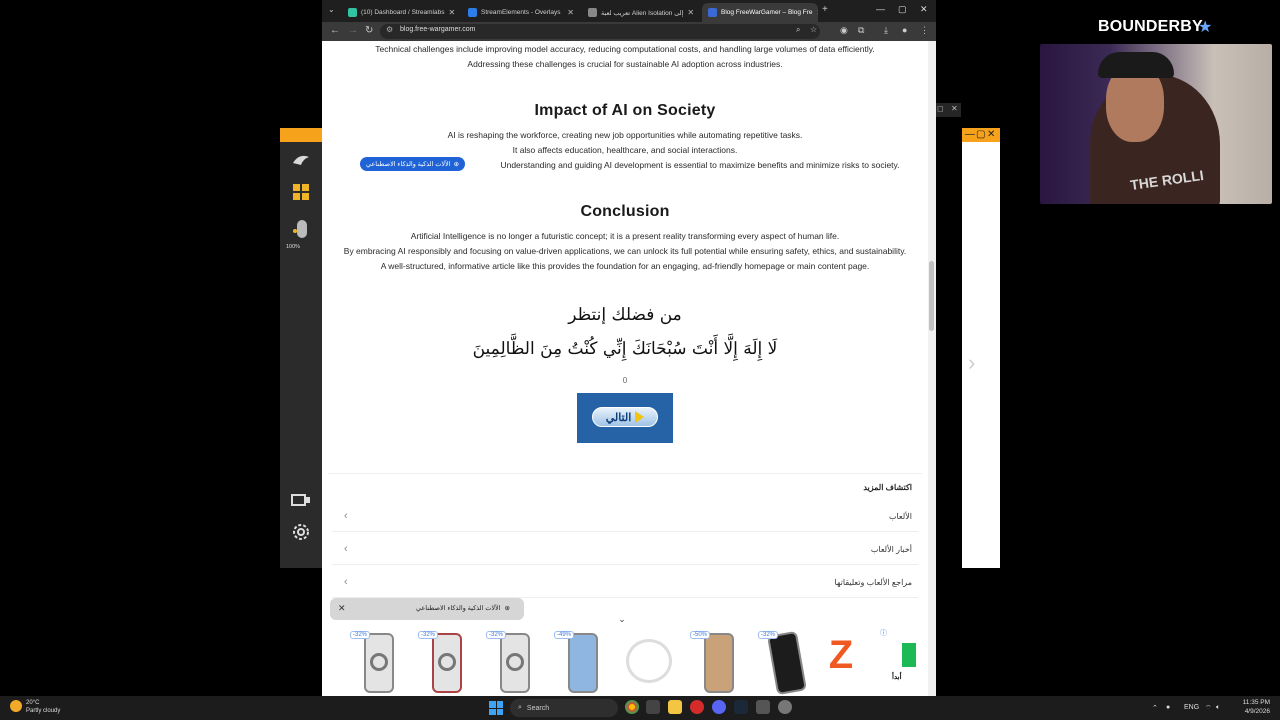 Image resolution: width=1280 pixels, height=720 pixels. What do you see at coordinates (389, 29) in the screenshot?
I see `site-info-icon: ⚙` at bounding box center [389, 29].